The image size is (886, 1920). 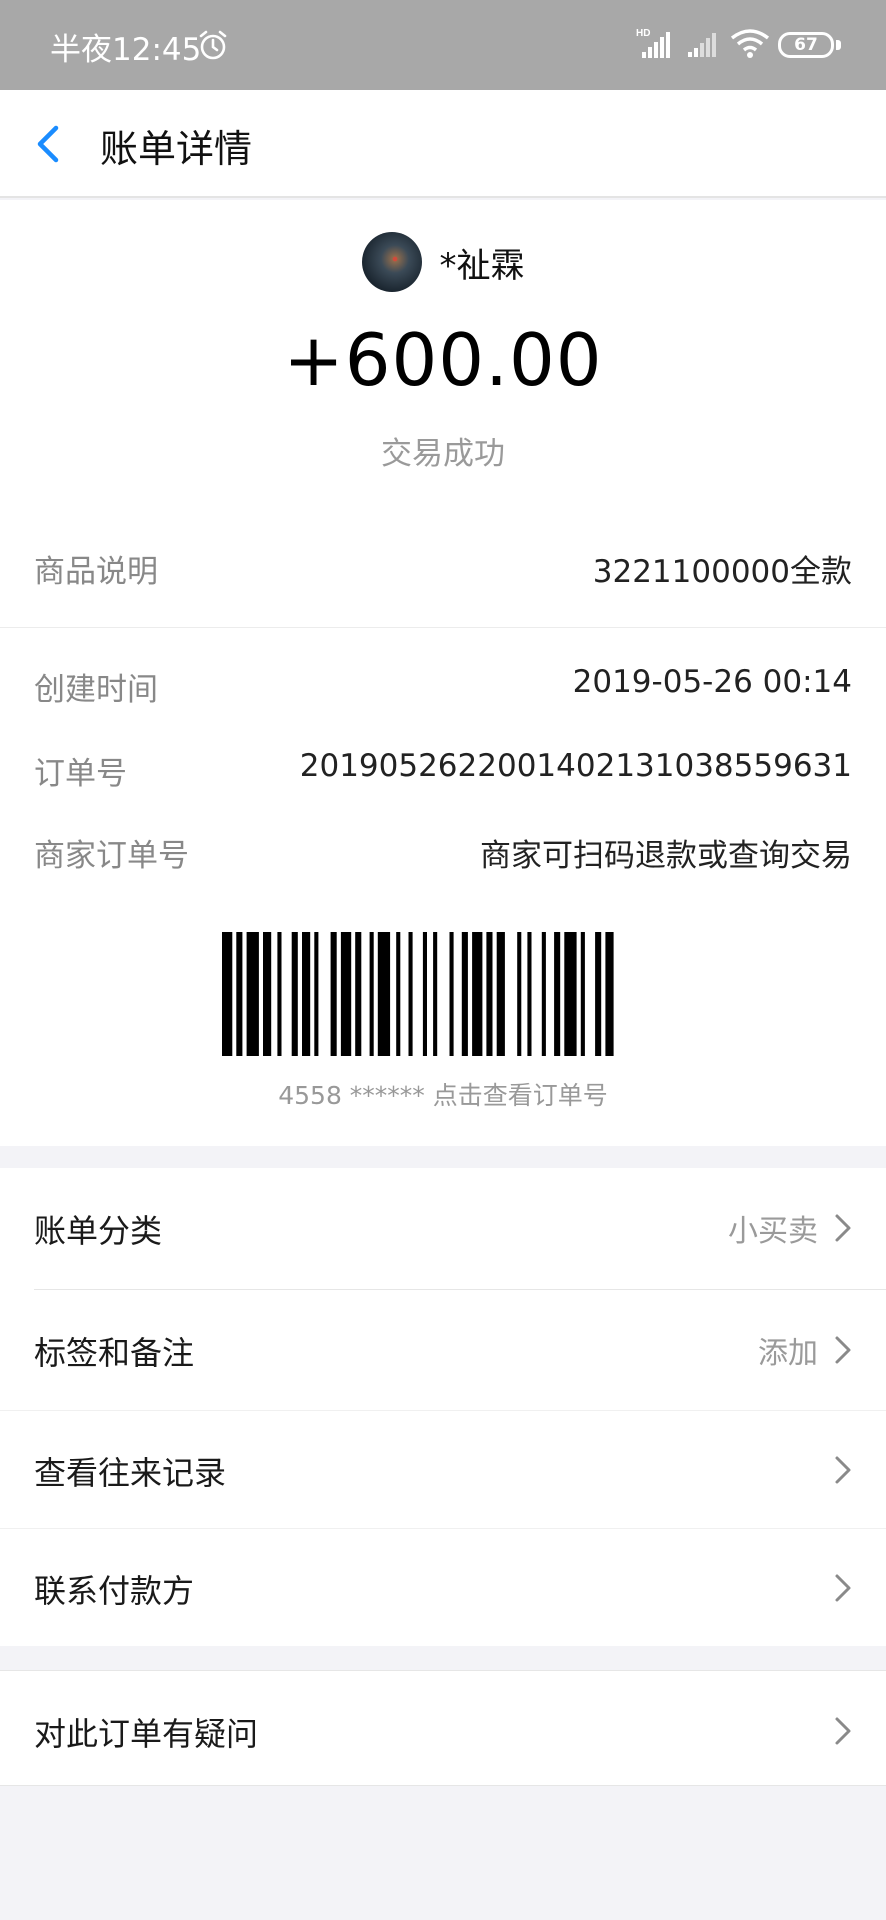 I want to click on hd-signal-icon: HD, so click(x=653, y=43).